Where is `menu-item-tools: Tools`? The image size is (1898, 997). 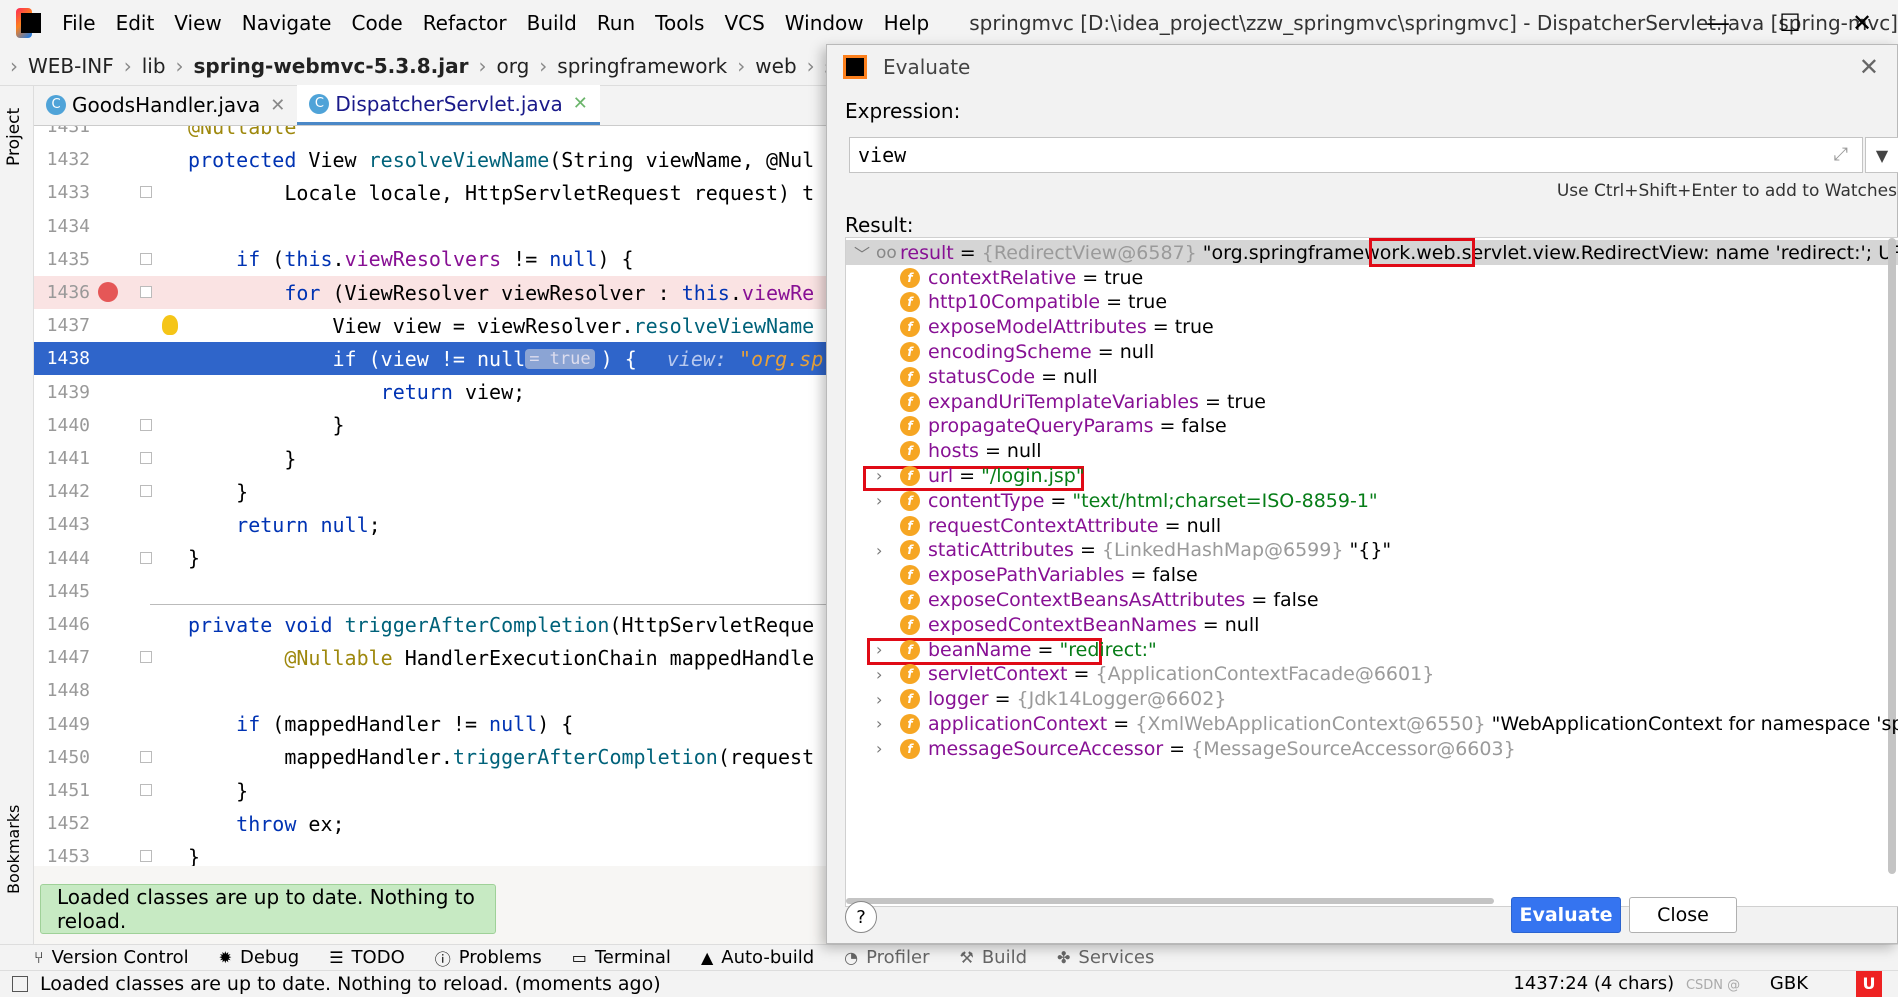 menu-item-tools: Tools is located at coordinates (679, 23).